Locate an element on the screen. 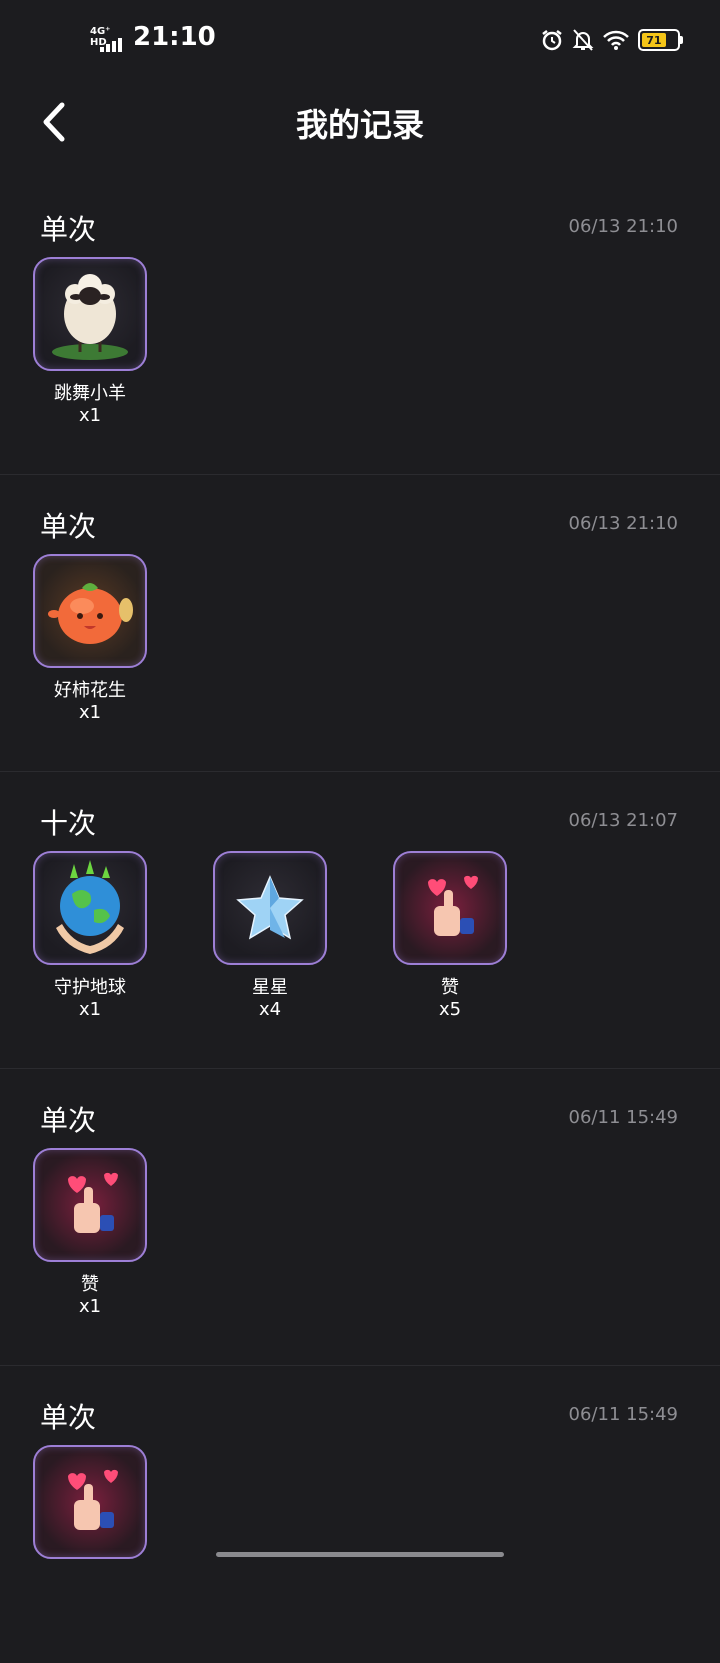 The width and height of the screenshot is (720, 1663). record-time: 06/13 21:07 is located at coordinates (623, 820).